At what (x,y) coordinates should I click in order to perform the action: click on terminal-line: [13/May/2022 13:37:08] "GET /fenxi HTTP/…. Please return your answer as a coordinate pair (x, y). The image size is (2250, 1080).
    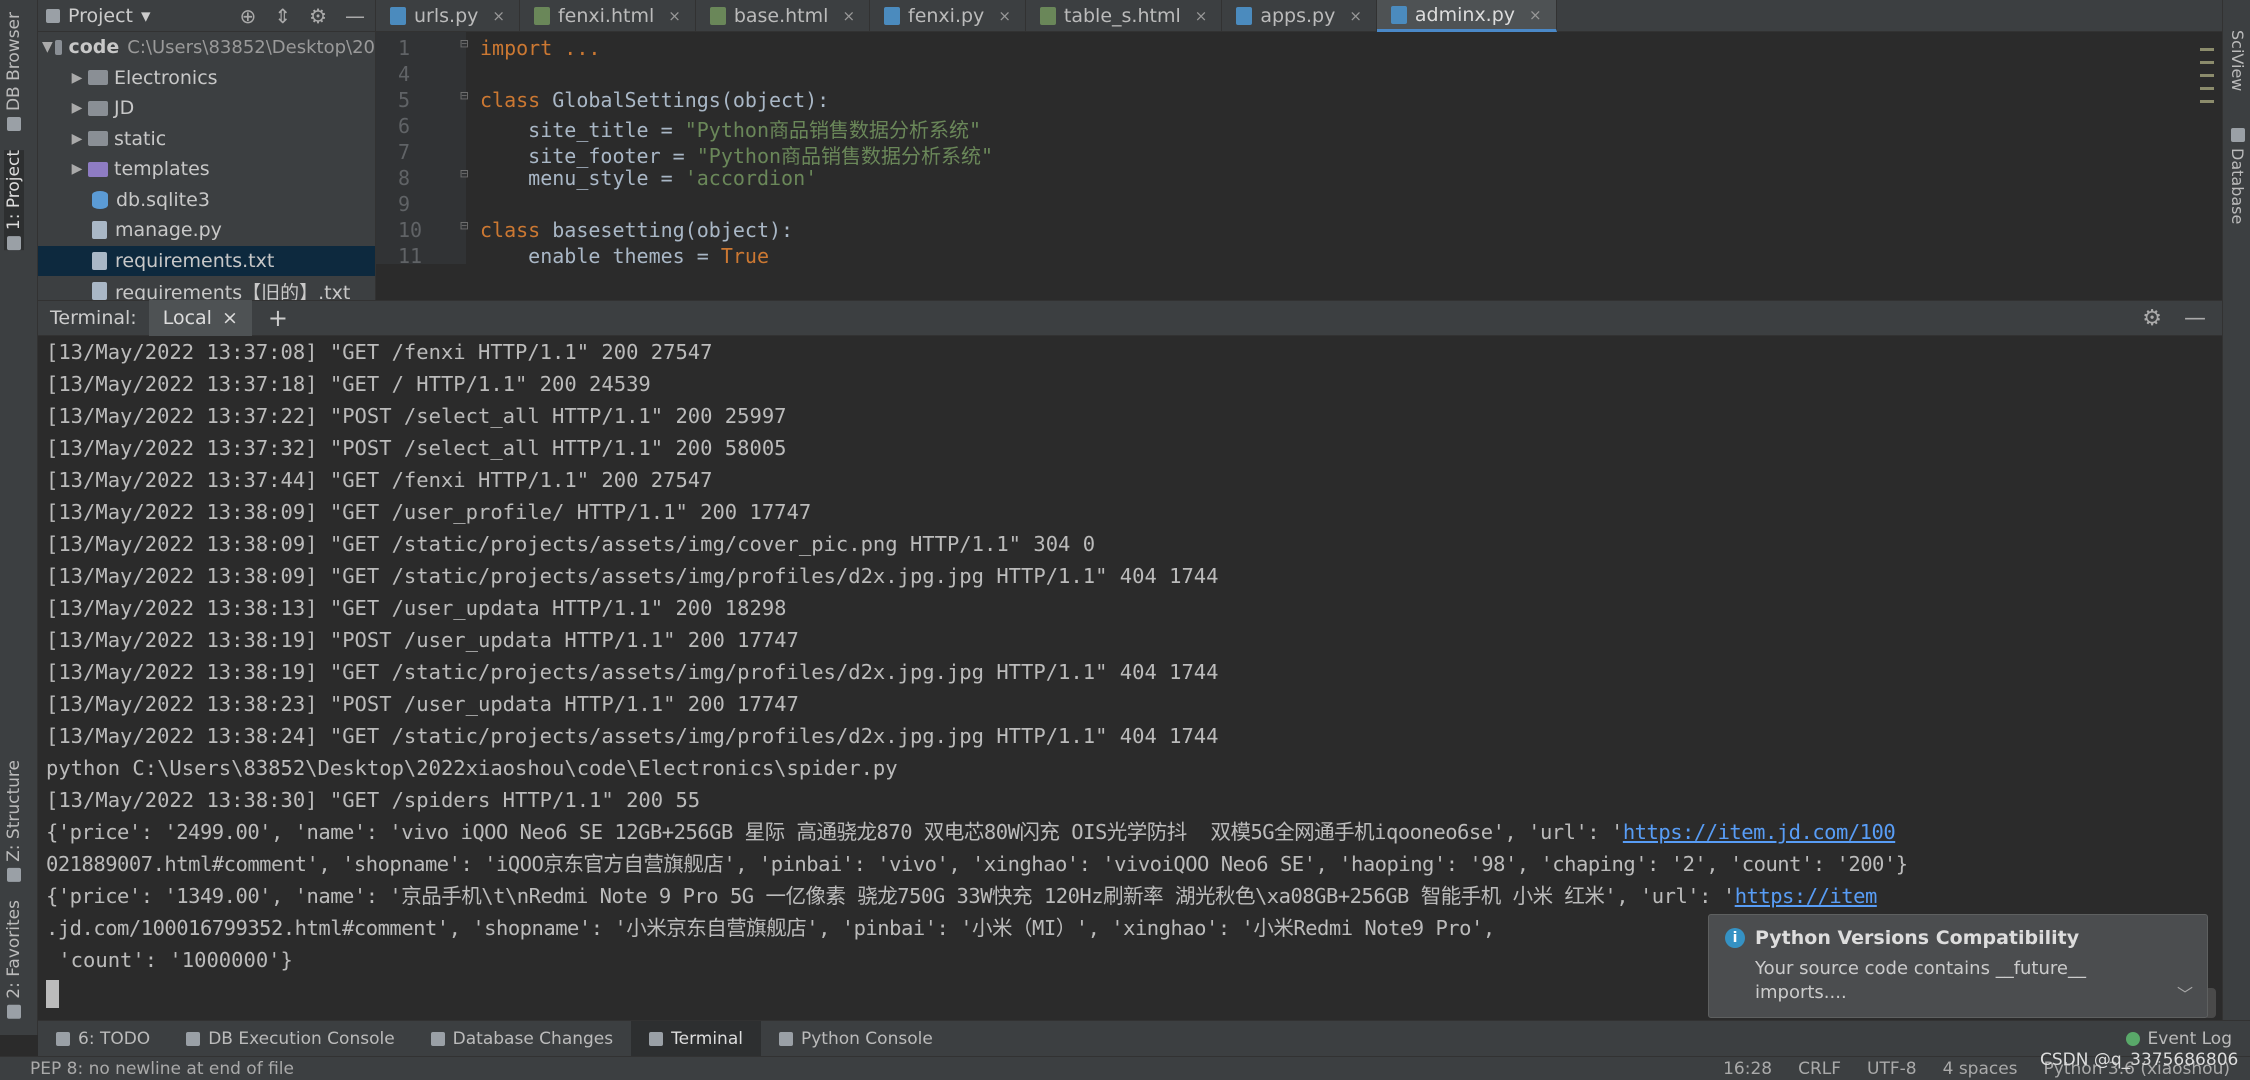
    Looking at the image, I should click on (379, 352).